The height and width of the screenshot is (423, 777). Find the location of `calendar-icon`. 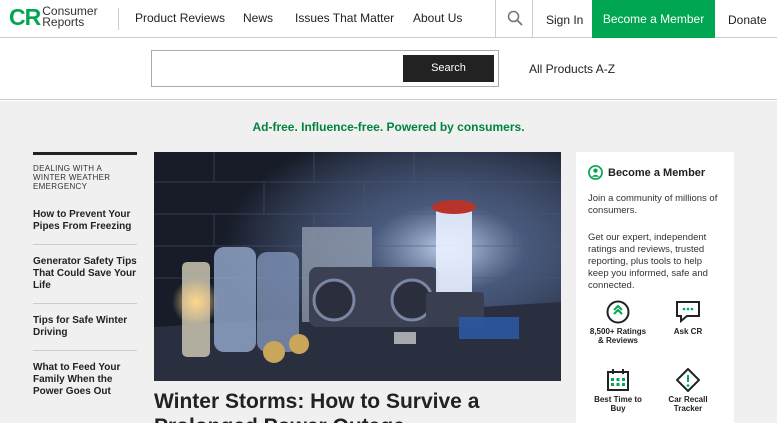

calendar-icon is located at coordinates (618, 380).